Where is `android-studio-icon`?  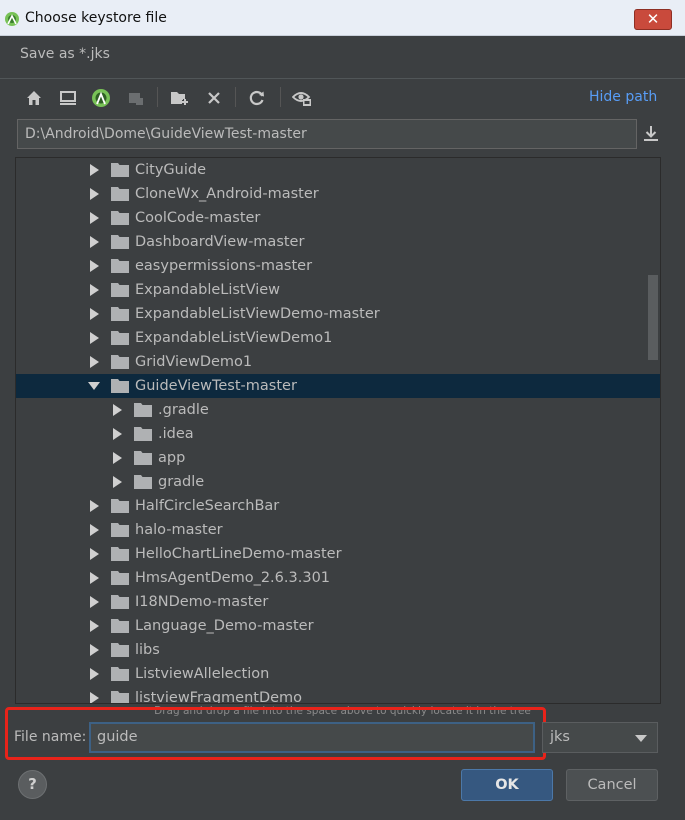 android-studio-icon is located at coordinates (12, 19).